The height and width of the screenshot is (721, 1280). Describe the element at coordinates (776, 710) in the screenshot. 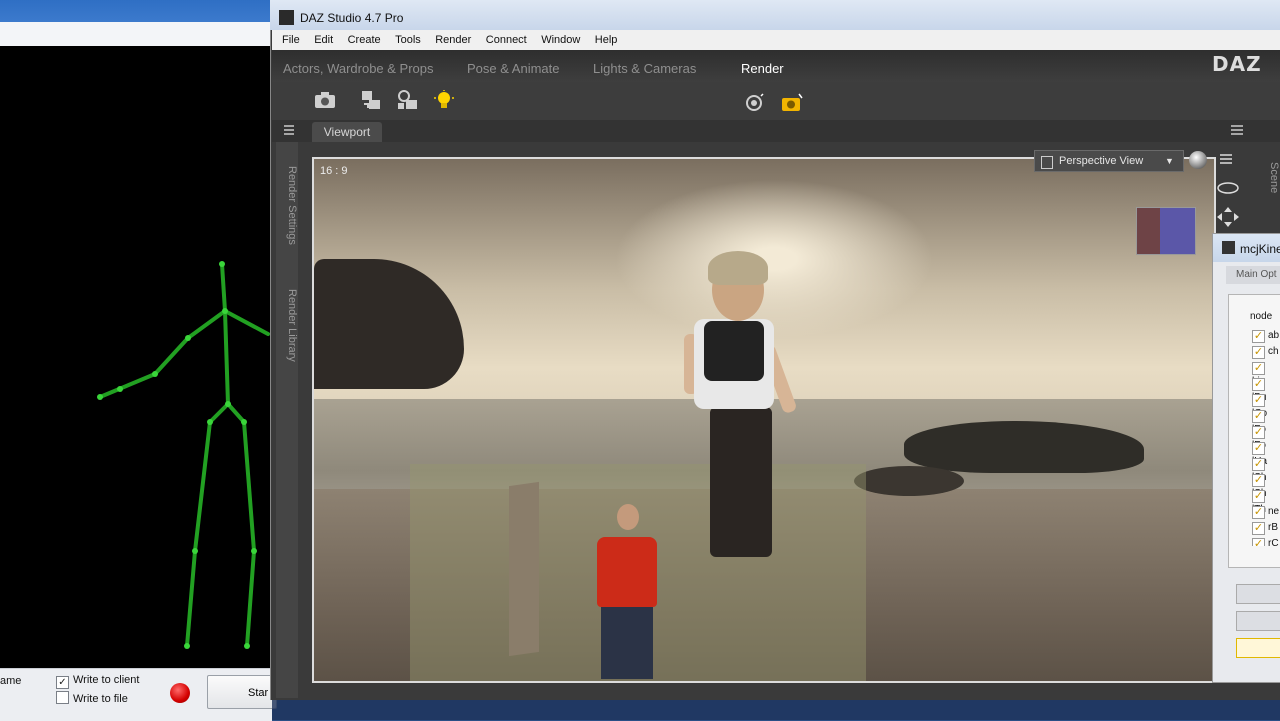

I see `taskbar` at that location.